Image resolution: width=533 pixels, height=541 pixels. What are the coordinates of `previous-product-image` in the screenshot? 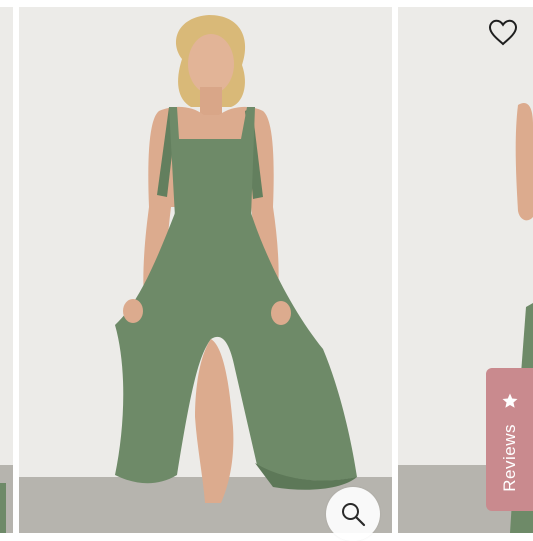 It's located at (6, 270).